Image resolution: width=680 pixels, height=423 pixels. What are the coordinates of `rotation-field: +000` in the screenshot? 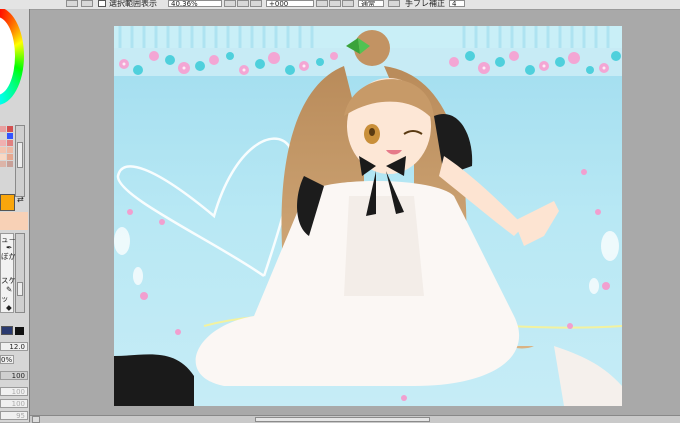 It's located at (290, 3).